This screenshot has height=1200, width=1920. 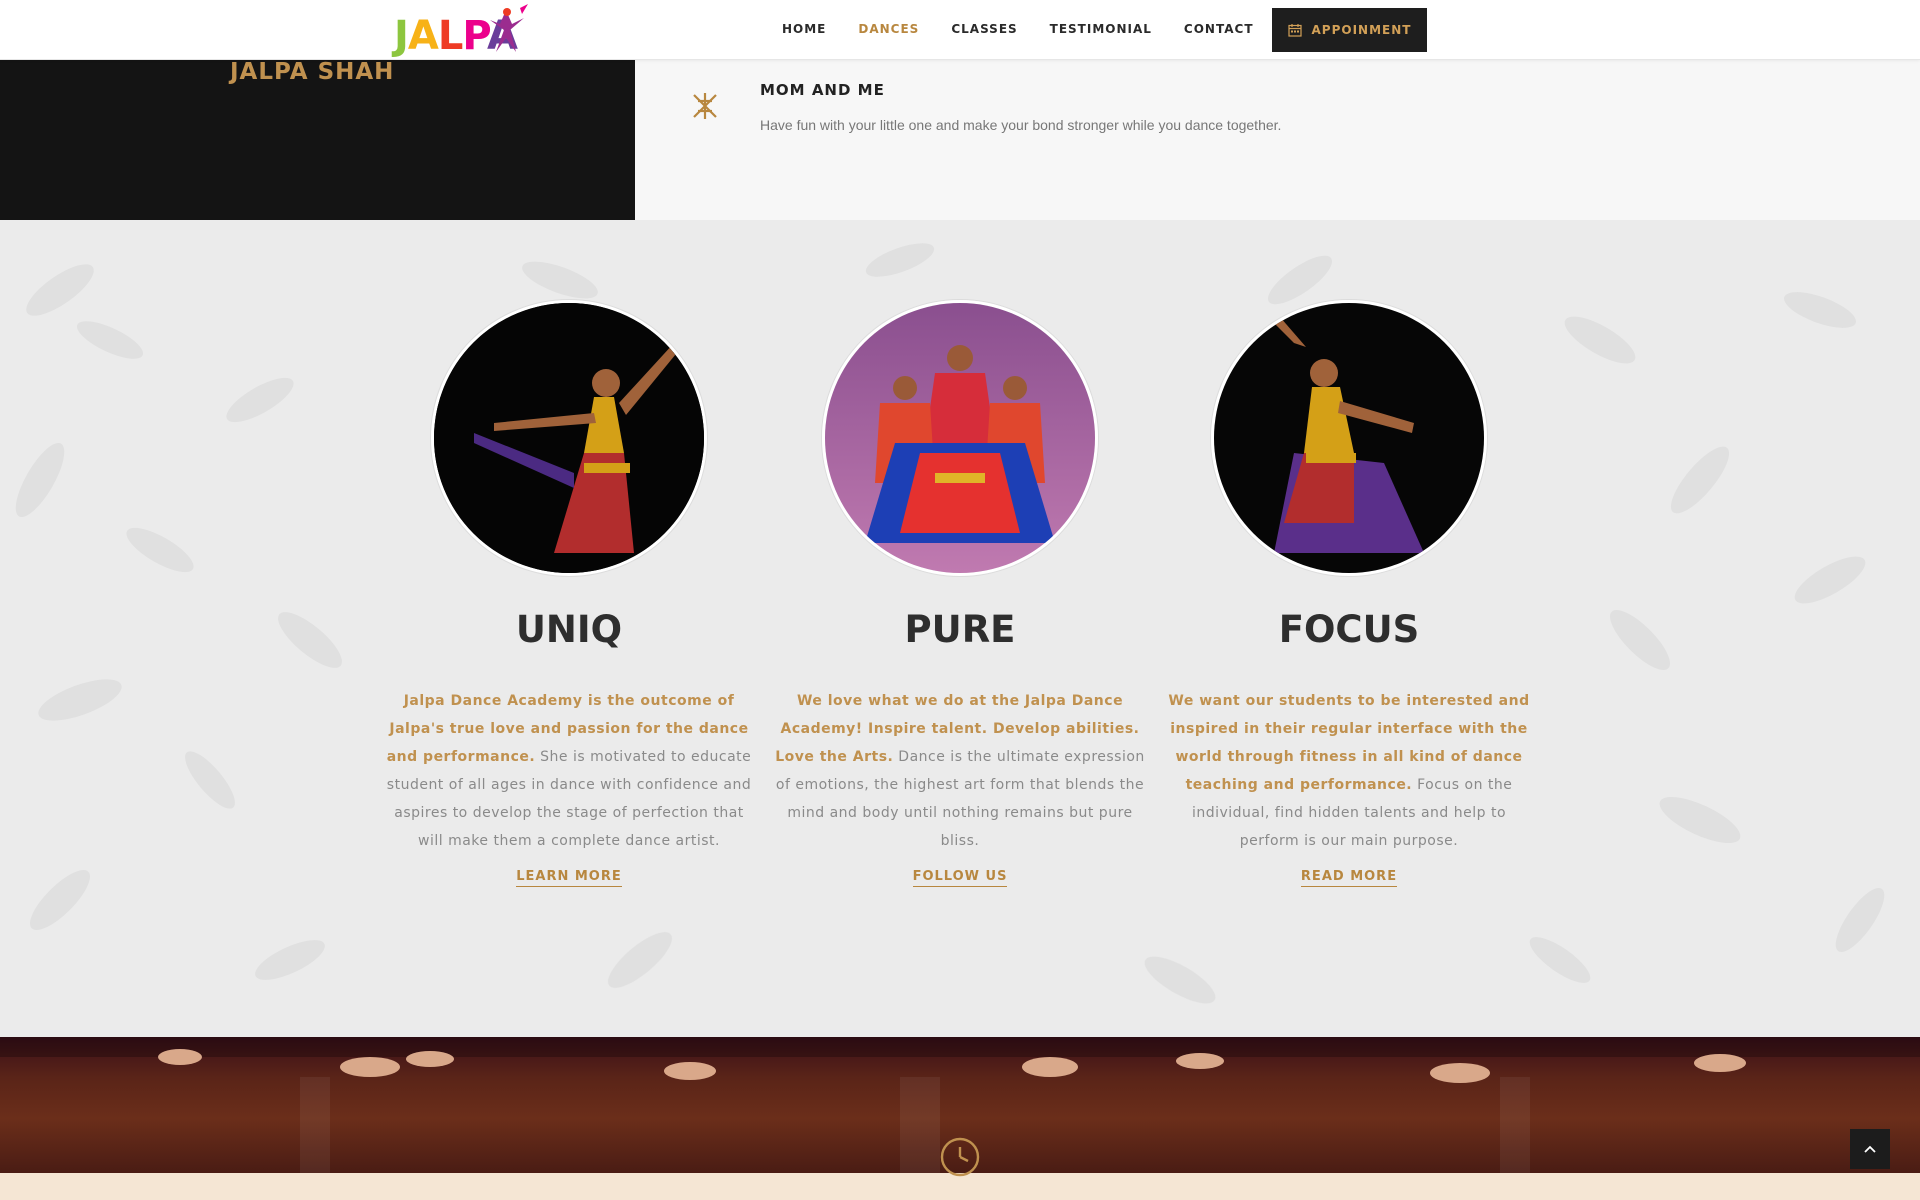 What do you see at coordinates (1349, 878) in the screenshot?
I see `read-more-link: READ MORE` at bounding box center [1349, 878].